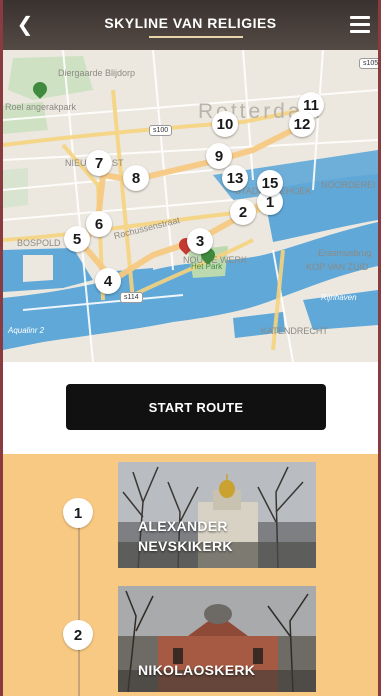 This screenshot has height=696, width=381. Describe the element at coordinates (217, 639) in the screenshot. I see `stop-card-nikolaoskerk: NIKOLAOSKERK` at that location.